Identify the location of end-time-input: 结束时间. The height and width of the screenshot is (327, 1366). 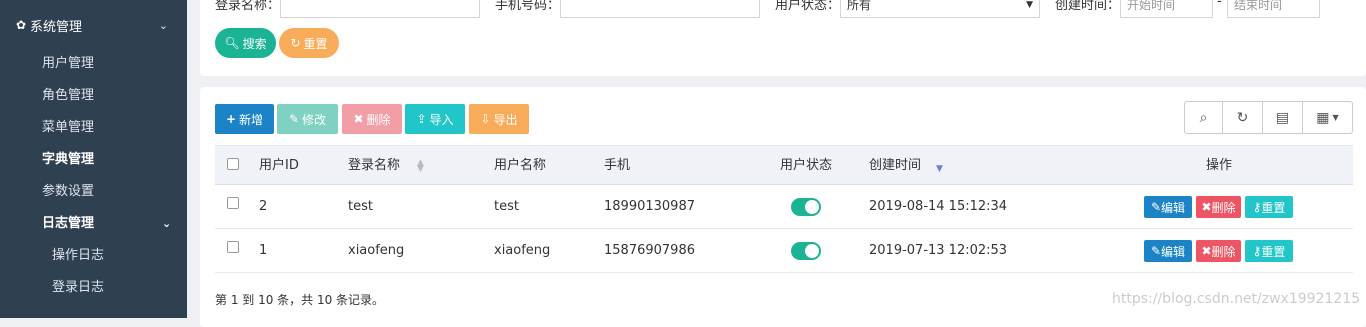
(1273, 9).